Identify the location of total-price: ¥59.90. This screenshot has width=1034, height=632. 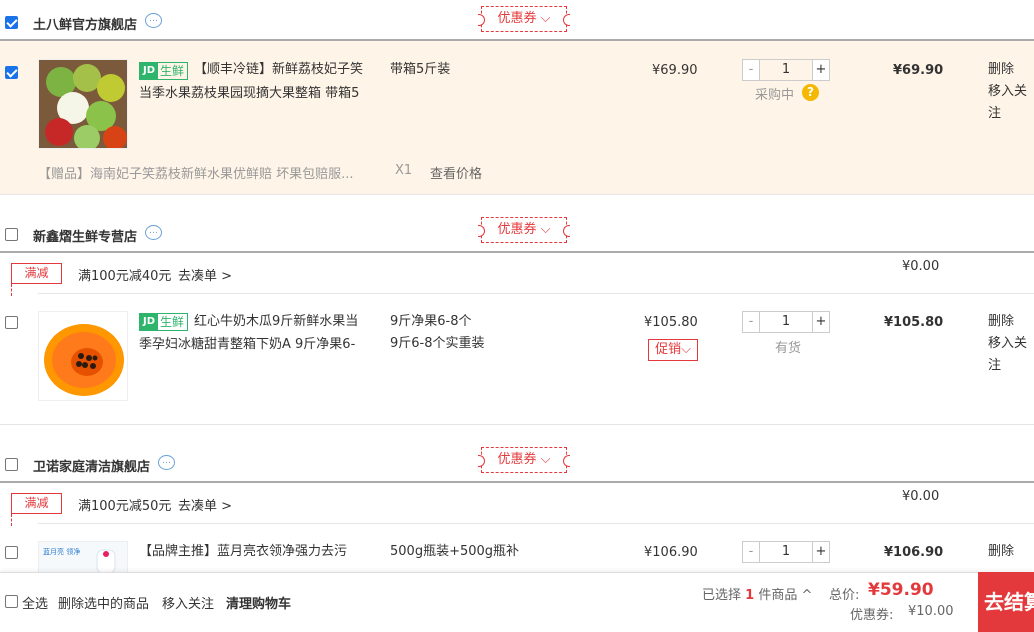
(901, 590).